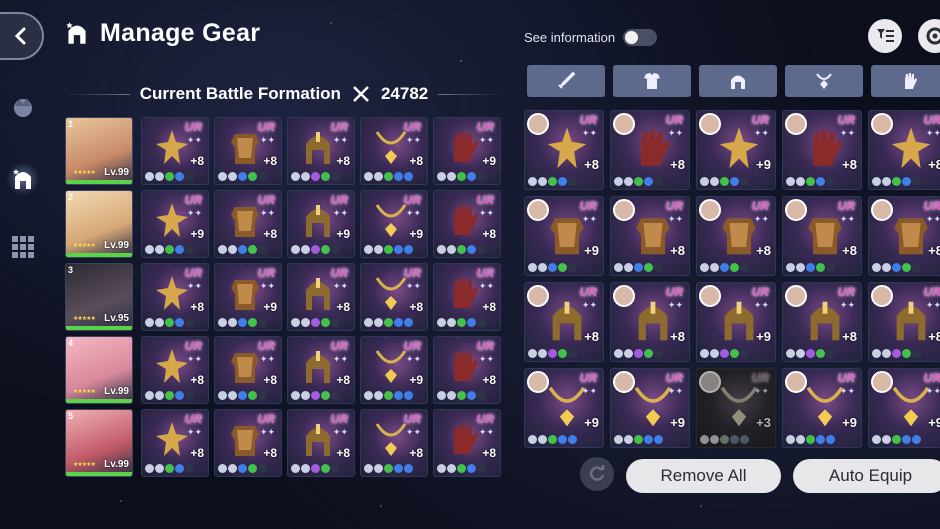 The height and width of the screenshot is (529, 940). Describe the element at coordinates (99, 151) in the screenshot. I see `hero-portrait: 1 ★★★★★ Lv.99` at that location.